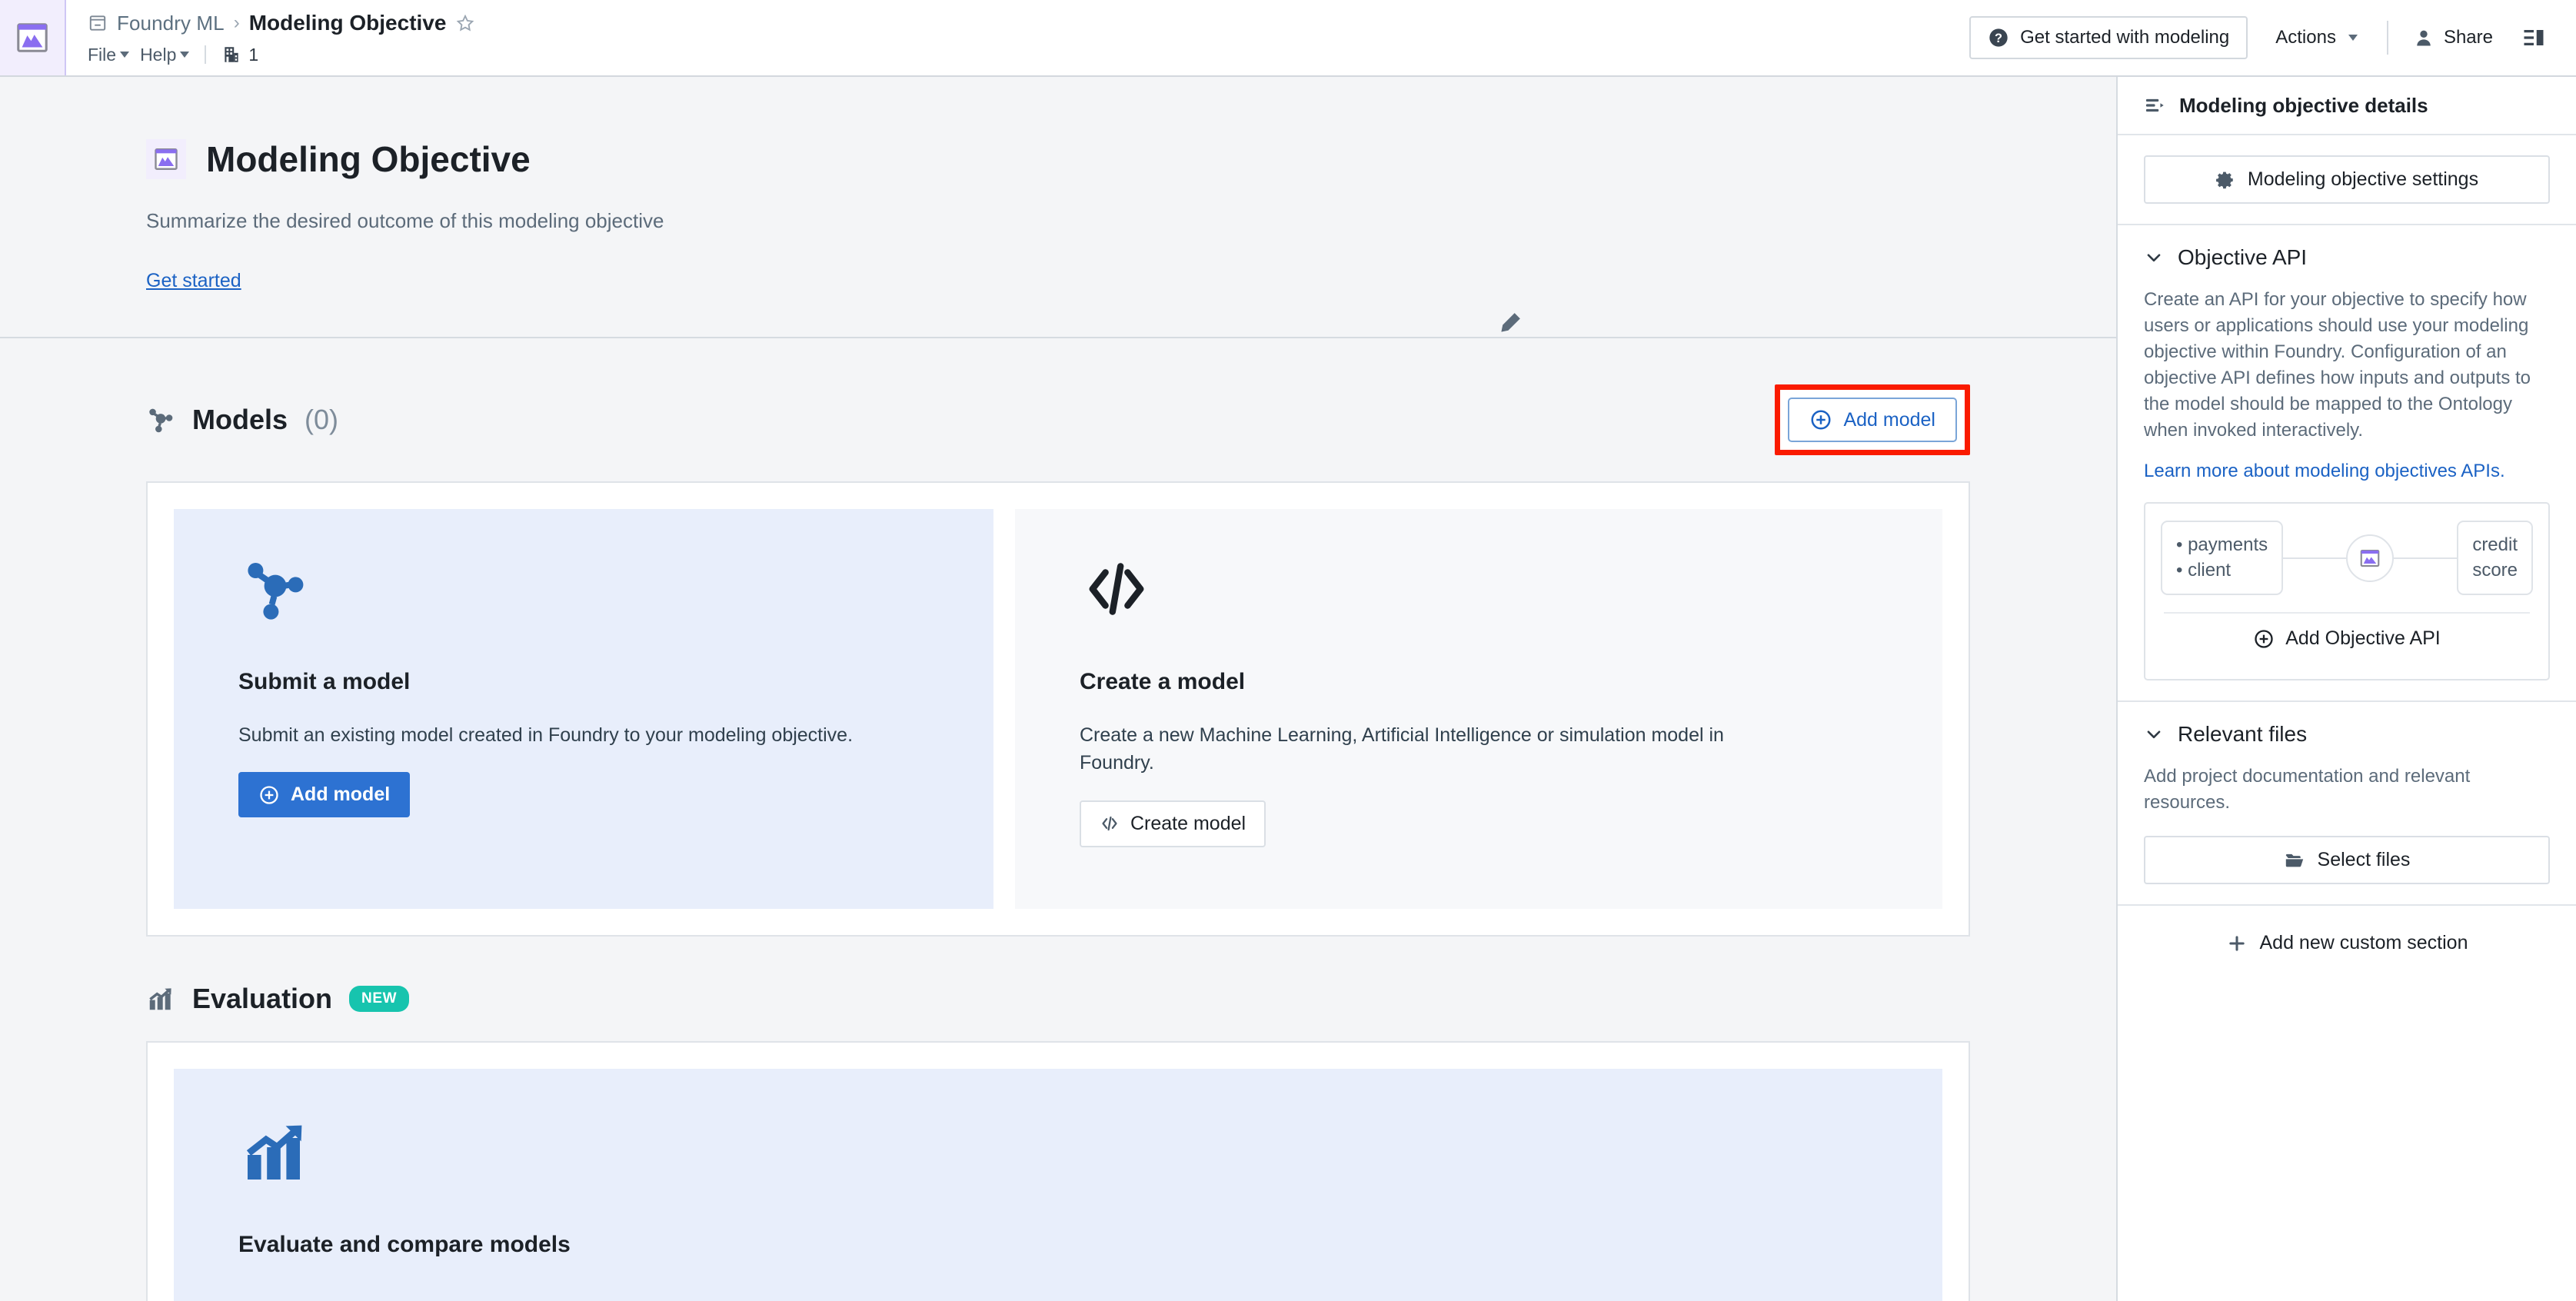 Image resolution: width=2576 pixels, height=1301 pixels. What do you see at coordinates (2363, 943) in the screenshot?
I see `add-new-custom-section-label: Add new custom section` at bounding box center [2363, 943].